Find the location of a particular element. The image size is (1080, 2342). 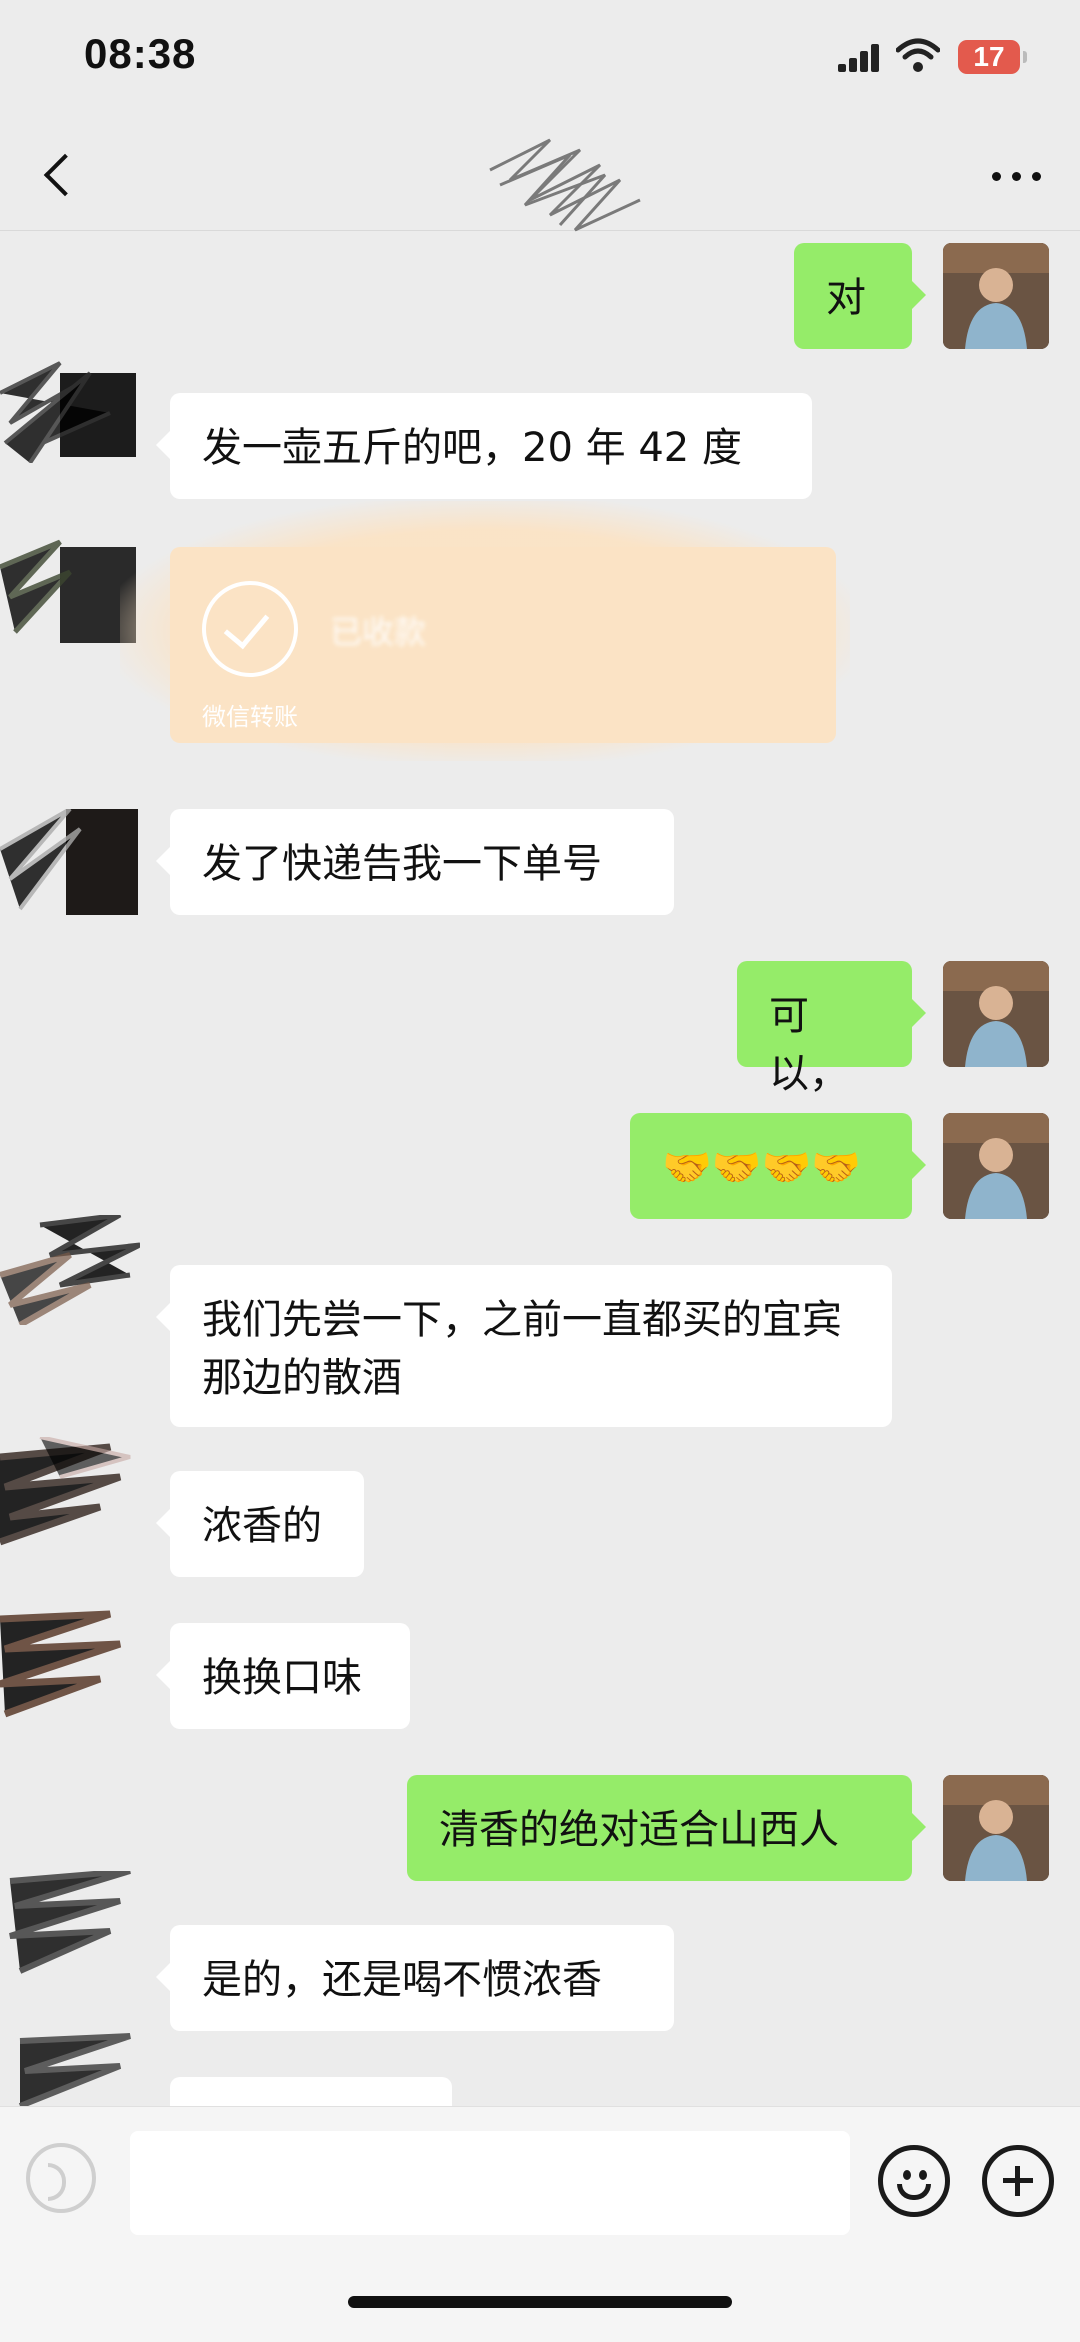

chat-header is located at coordinates (540, 176).